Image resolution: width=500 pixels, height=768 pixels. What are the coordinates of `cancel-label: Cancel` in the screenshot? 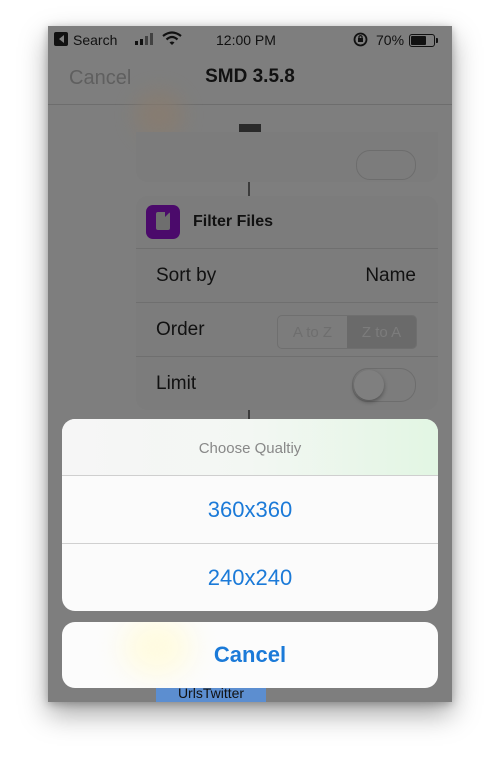 It's located at (250, 654).